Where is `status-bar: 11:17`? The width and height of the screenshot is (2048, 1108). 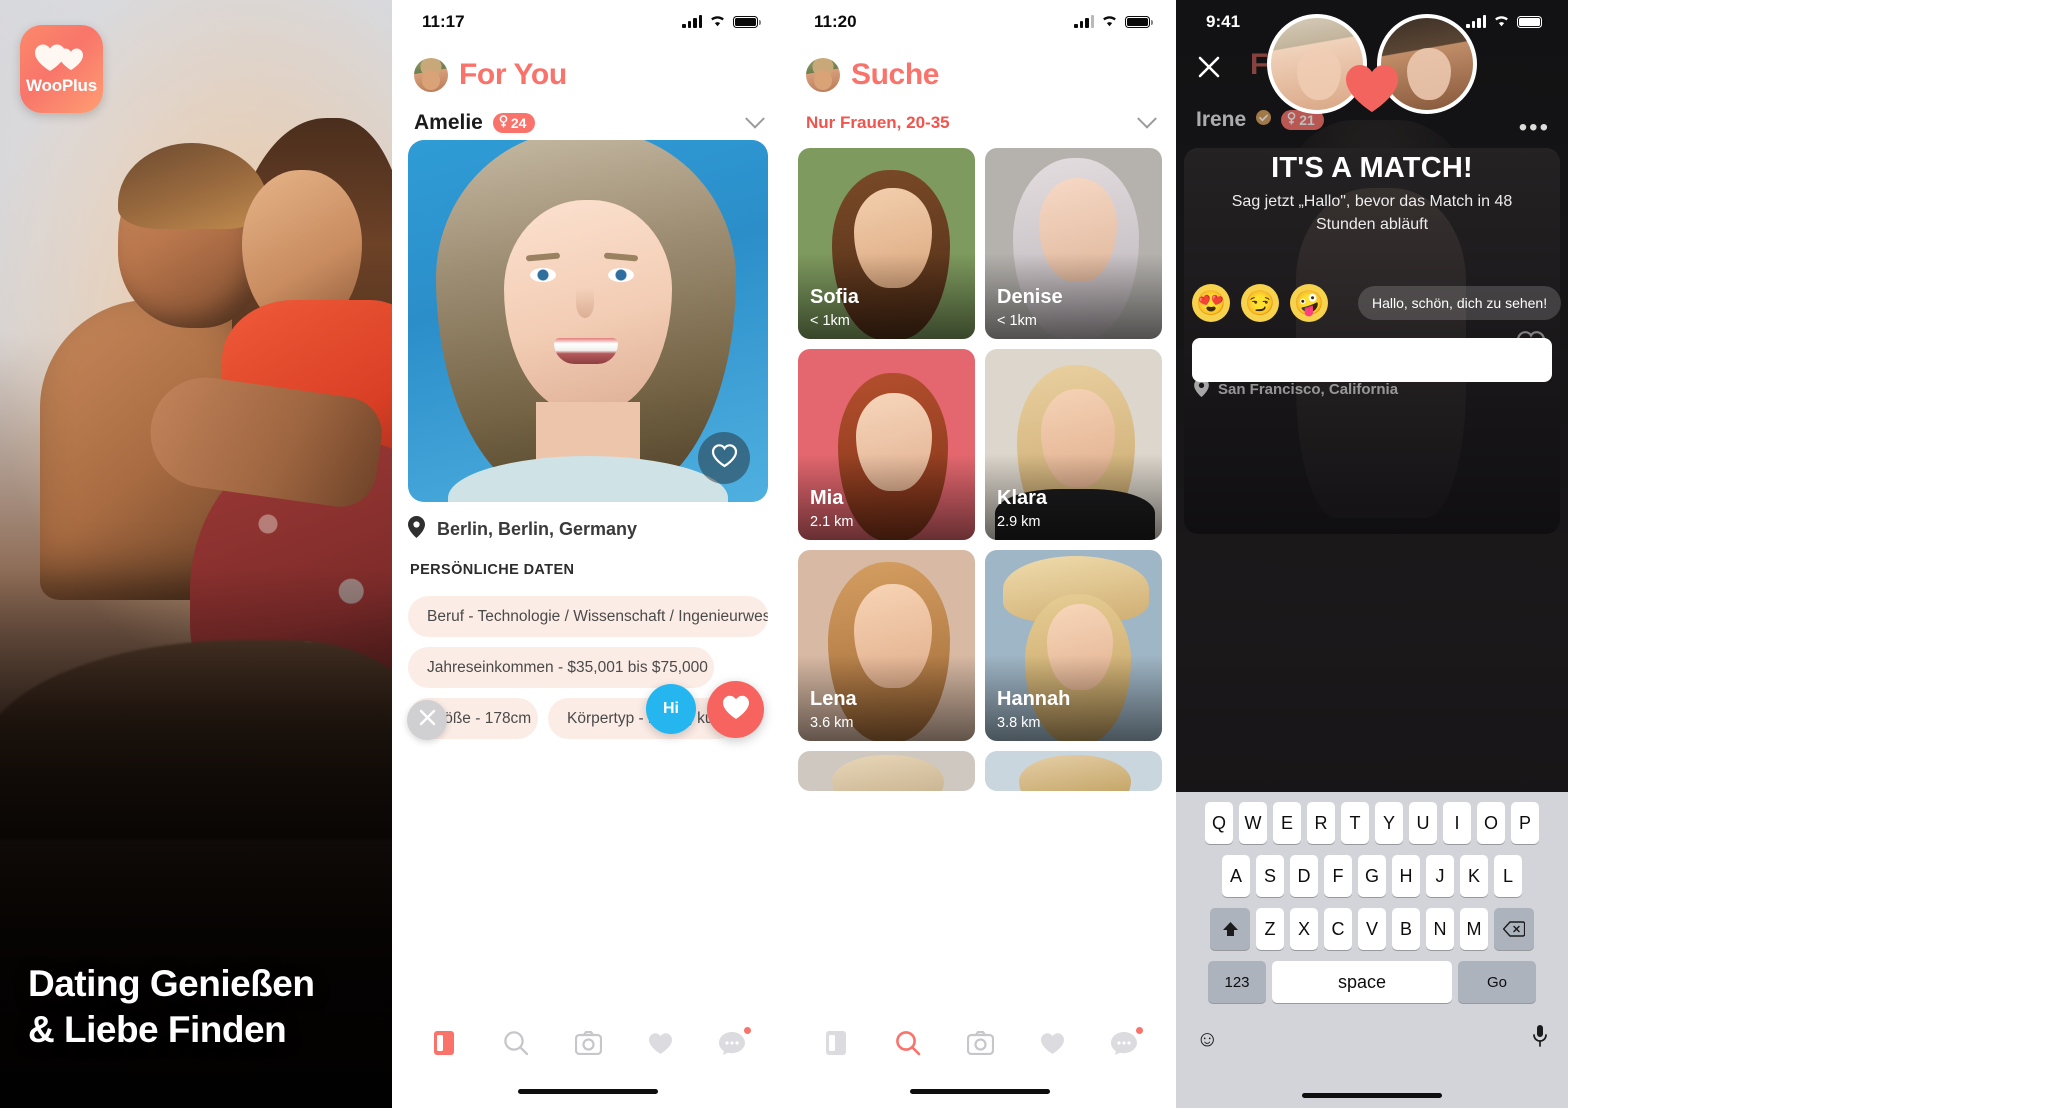 status-bar: 11:17 is located at coordinates (588, 22).